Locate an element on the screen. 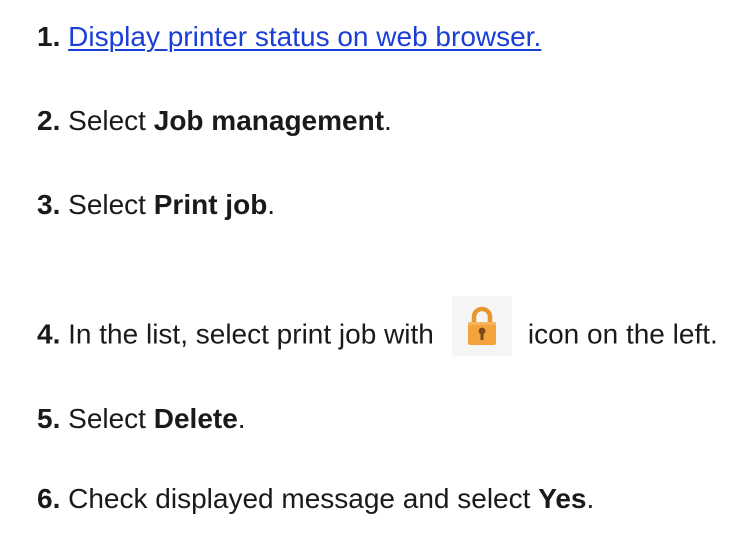 The image size is (744, 534). step-2: 2. Select Job management. is located at coordinates (214, 121).